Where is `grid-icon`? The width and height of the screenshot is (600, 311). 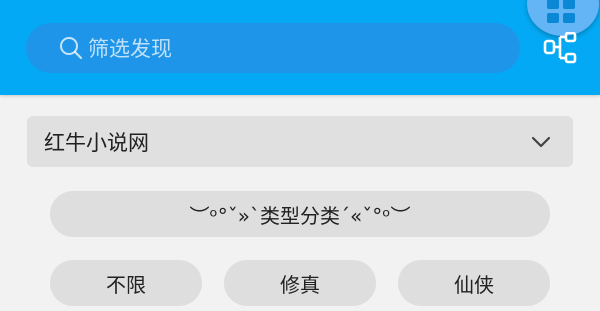 grid-icon is located at coordinates (561, 11).